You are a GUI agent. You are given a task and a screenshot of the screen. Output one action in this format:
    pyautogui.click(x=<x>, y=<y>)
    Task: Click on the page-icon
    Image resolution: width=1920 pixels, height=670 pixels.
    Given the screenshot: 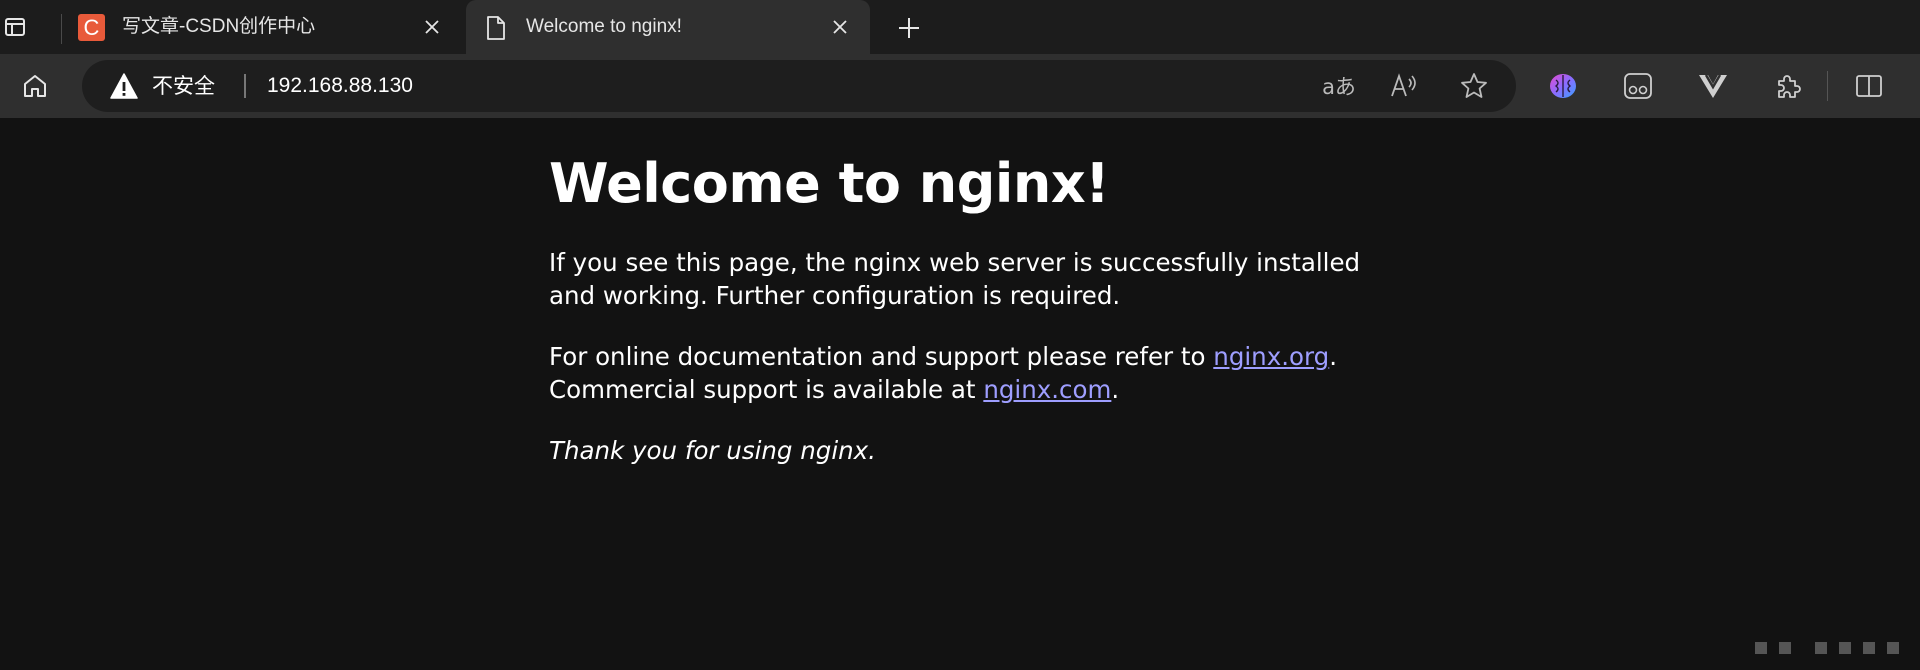 What is the action you would take?
    pyautogui.click(x=495, y=27)
    